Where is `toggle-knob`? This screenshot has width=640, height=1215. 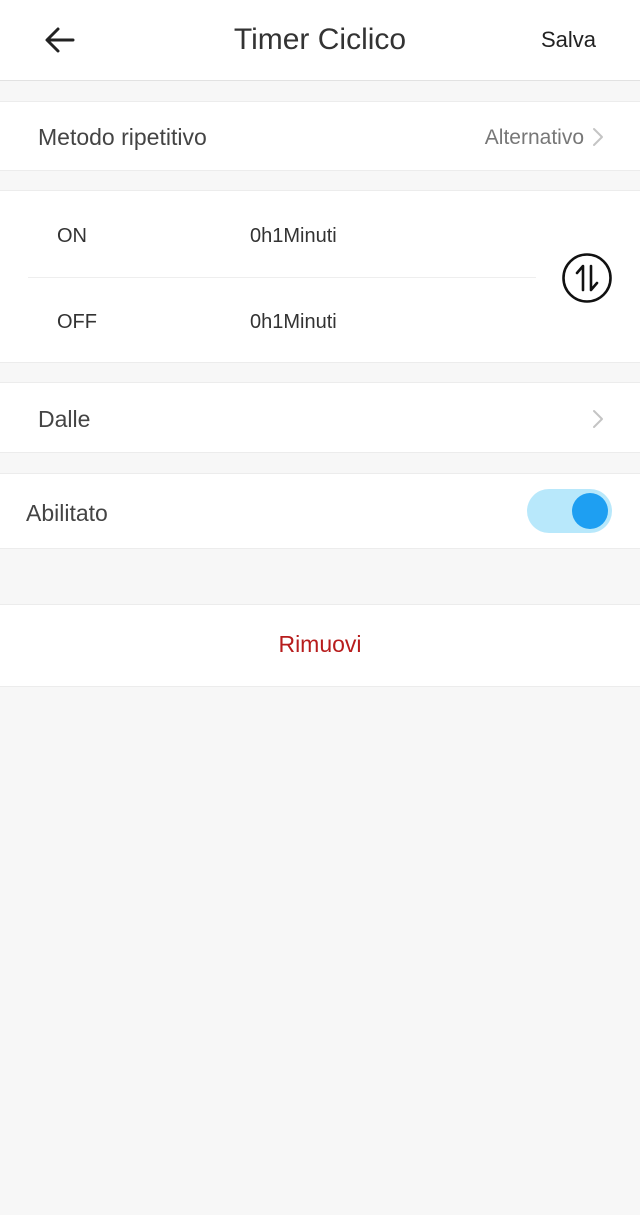 toggle-knob is located at coordinates (590, 511).